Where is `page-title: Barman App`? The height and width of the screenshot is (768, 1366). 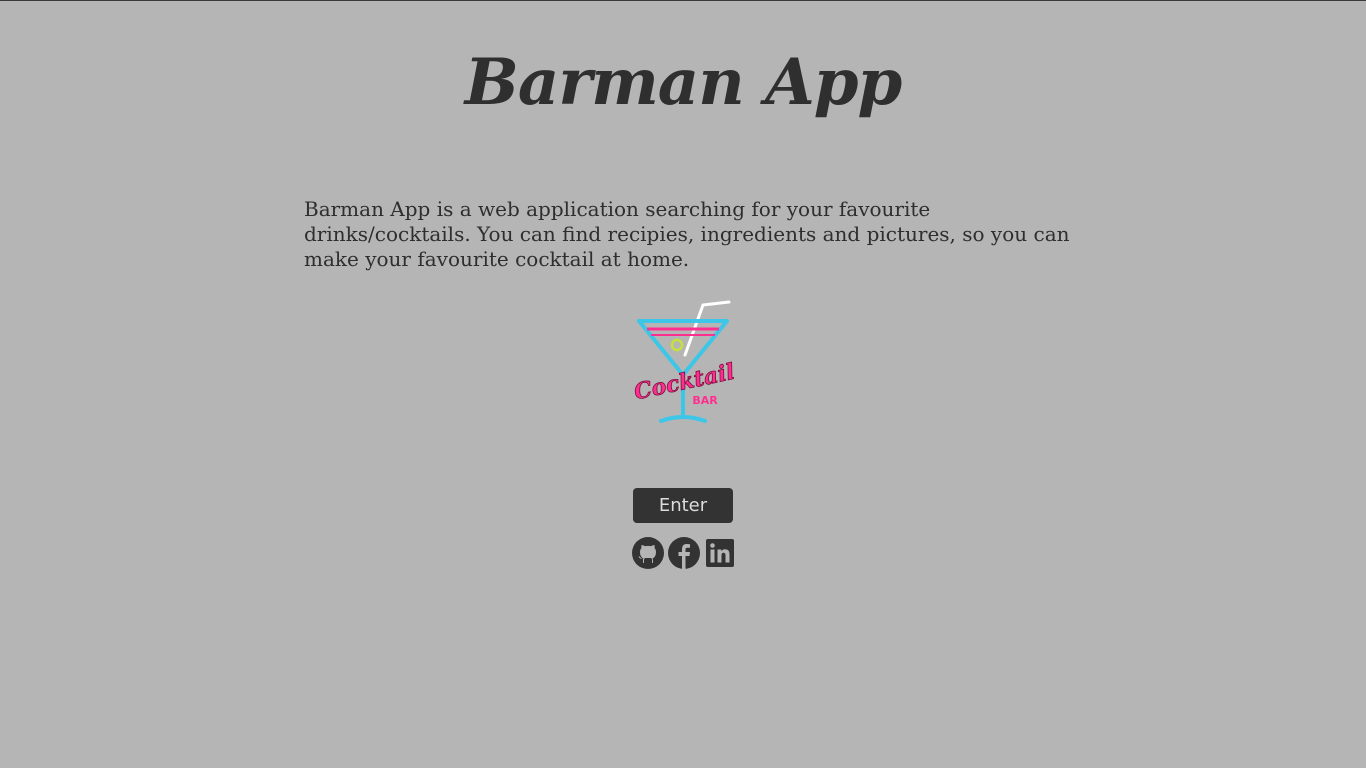 page-title: Barman App is located at coordinates (683, 82).